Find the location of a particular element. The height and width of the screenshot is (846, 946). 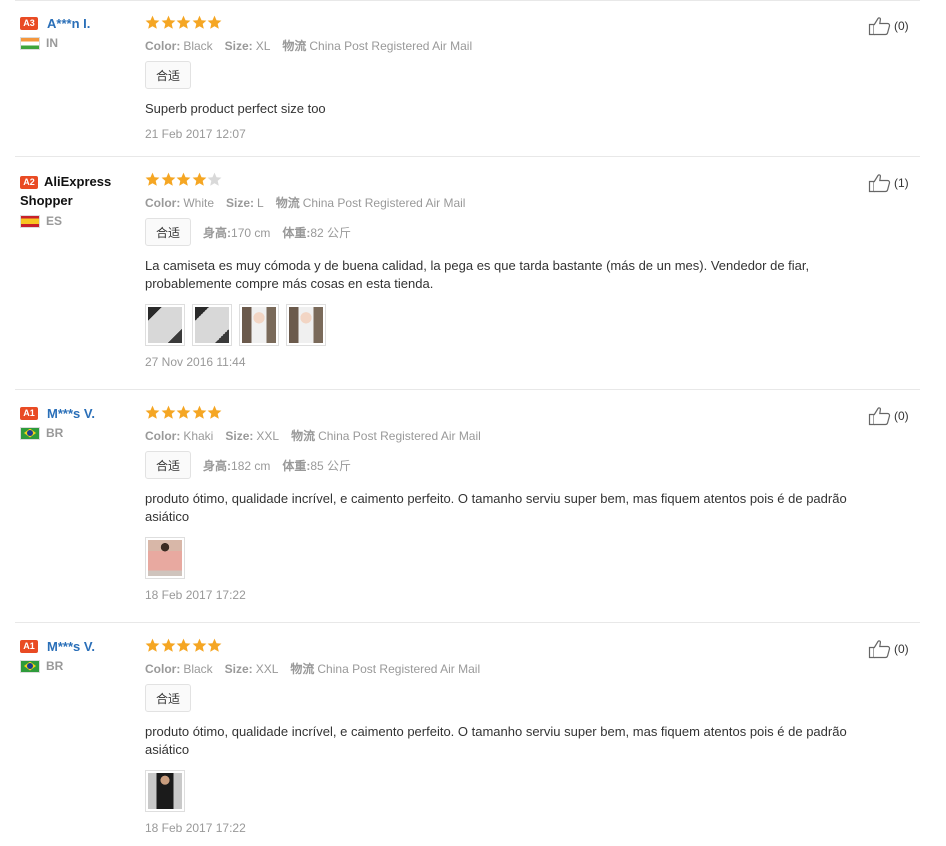

khaki-shirt-photo is located at coordinates (165, 558).